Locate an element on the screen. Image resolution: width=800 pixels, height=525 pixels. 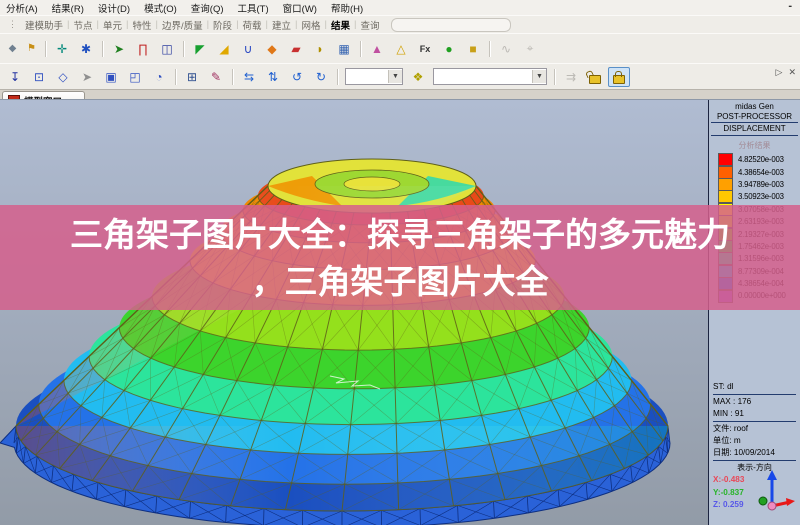
diamond-load-icon: ◆ is located at coordinates (272, 48).